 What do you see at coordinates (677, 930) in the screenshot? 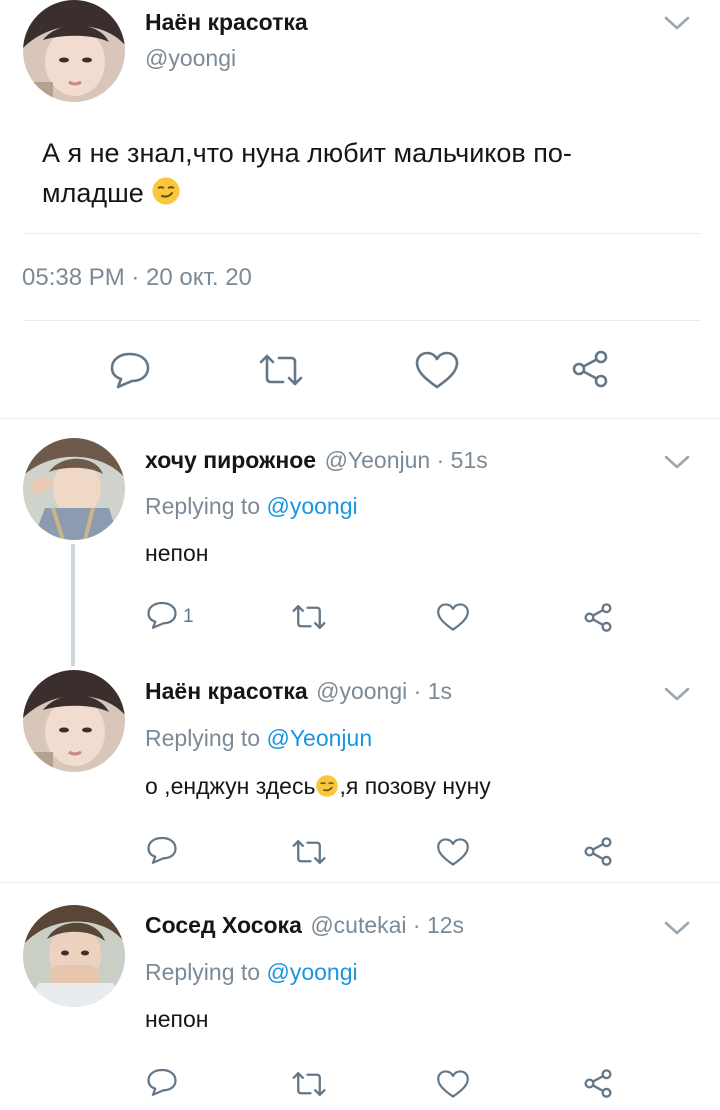
I see `reply3-more-chevron-icon` at bounding box center [677, 930].